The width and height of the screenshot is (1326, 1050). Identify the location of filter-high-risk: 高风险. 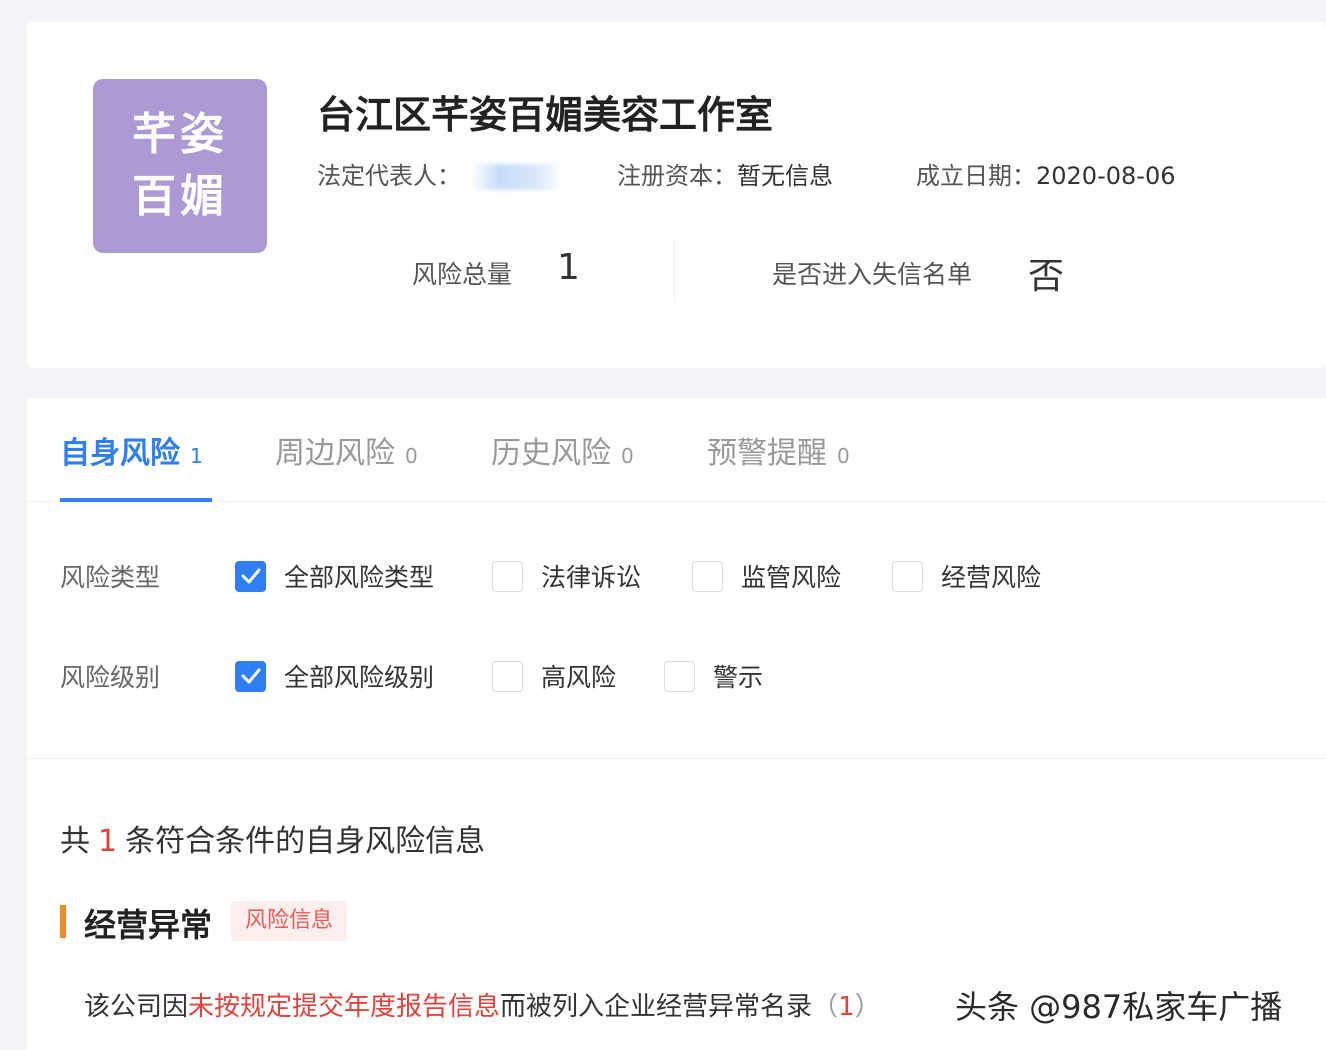
(554, 676).